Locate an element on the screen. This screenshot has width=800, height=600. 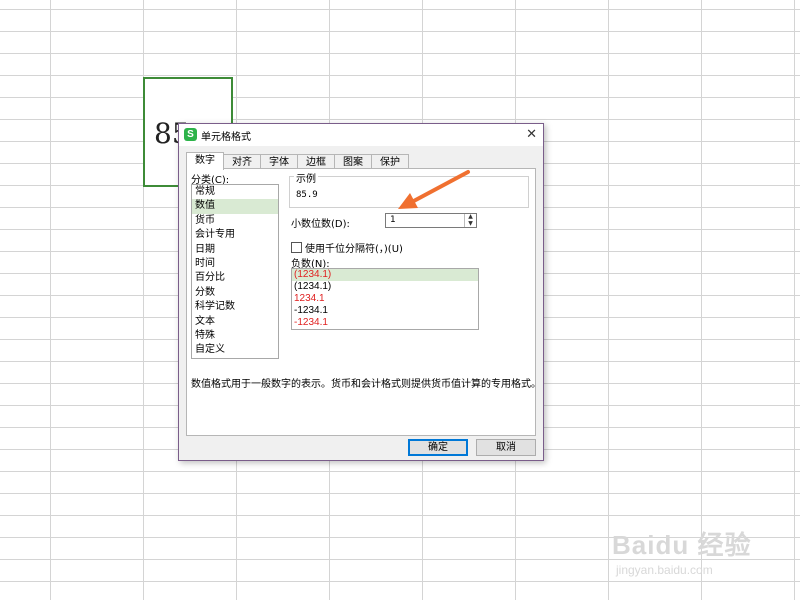
negative-format-item: 1234.1 is located at coordinates (385, 299).